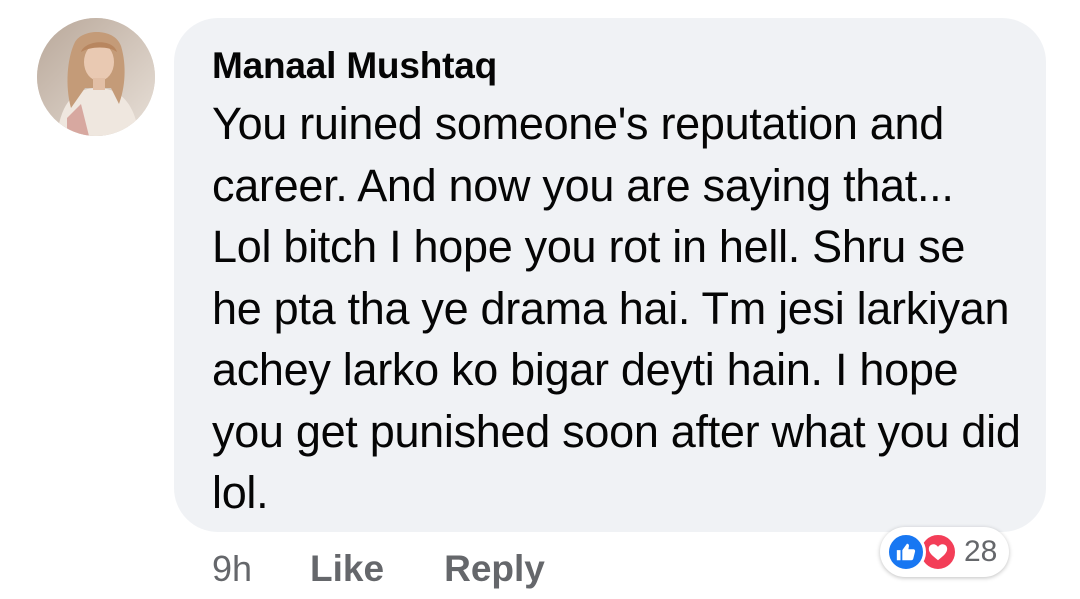 The image size is (1080, 599). I want to click on author-name: Manaal Mushtaq, so click(611, 66).